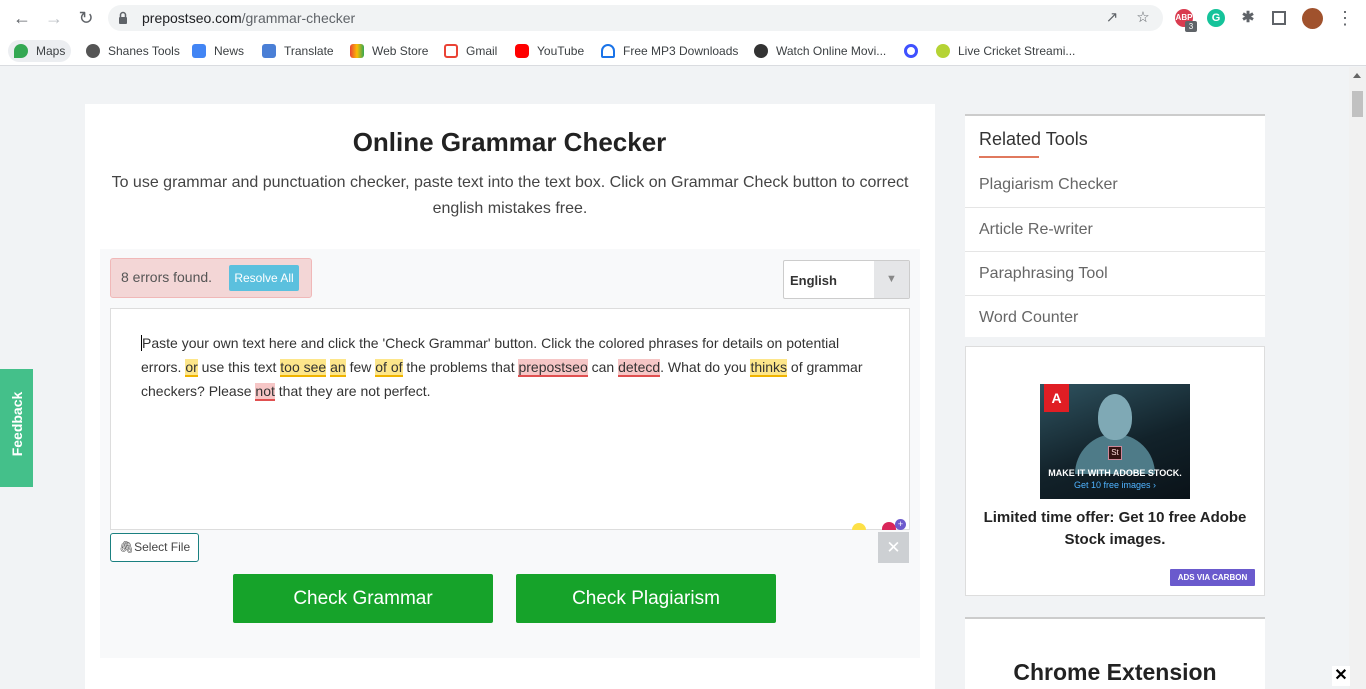 The width and height of the screenshot is (1366, 689). I want to click on error-highlight: of of, so click(389, 368).